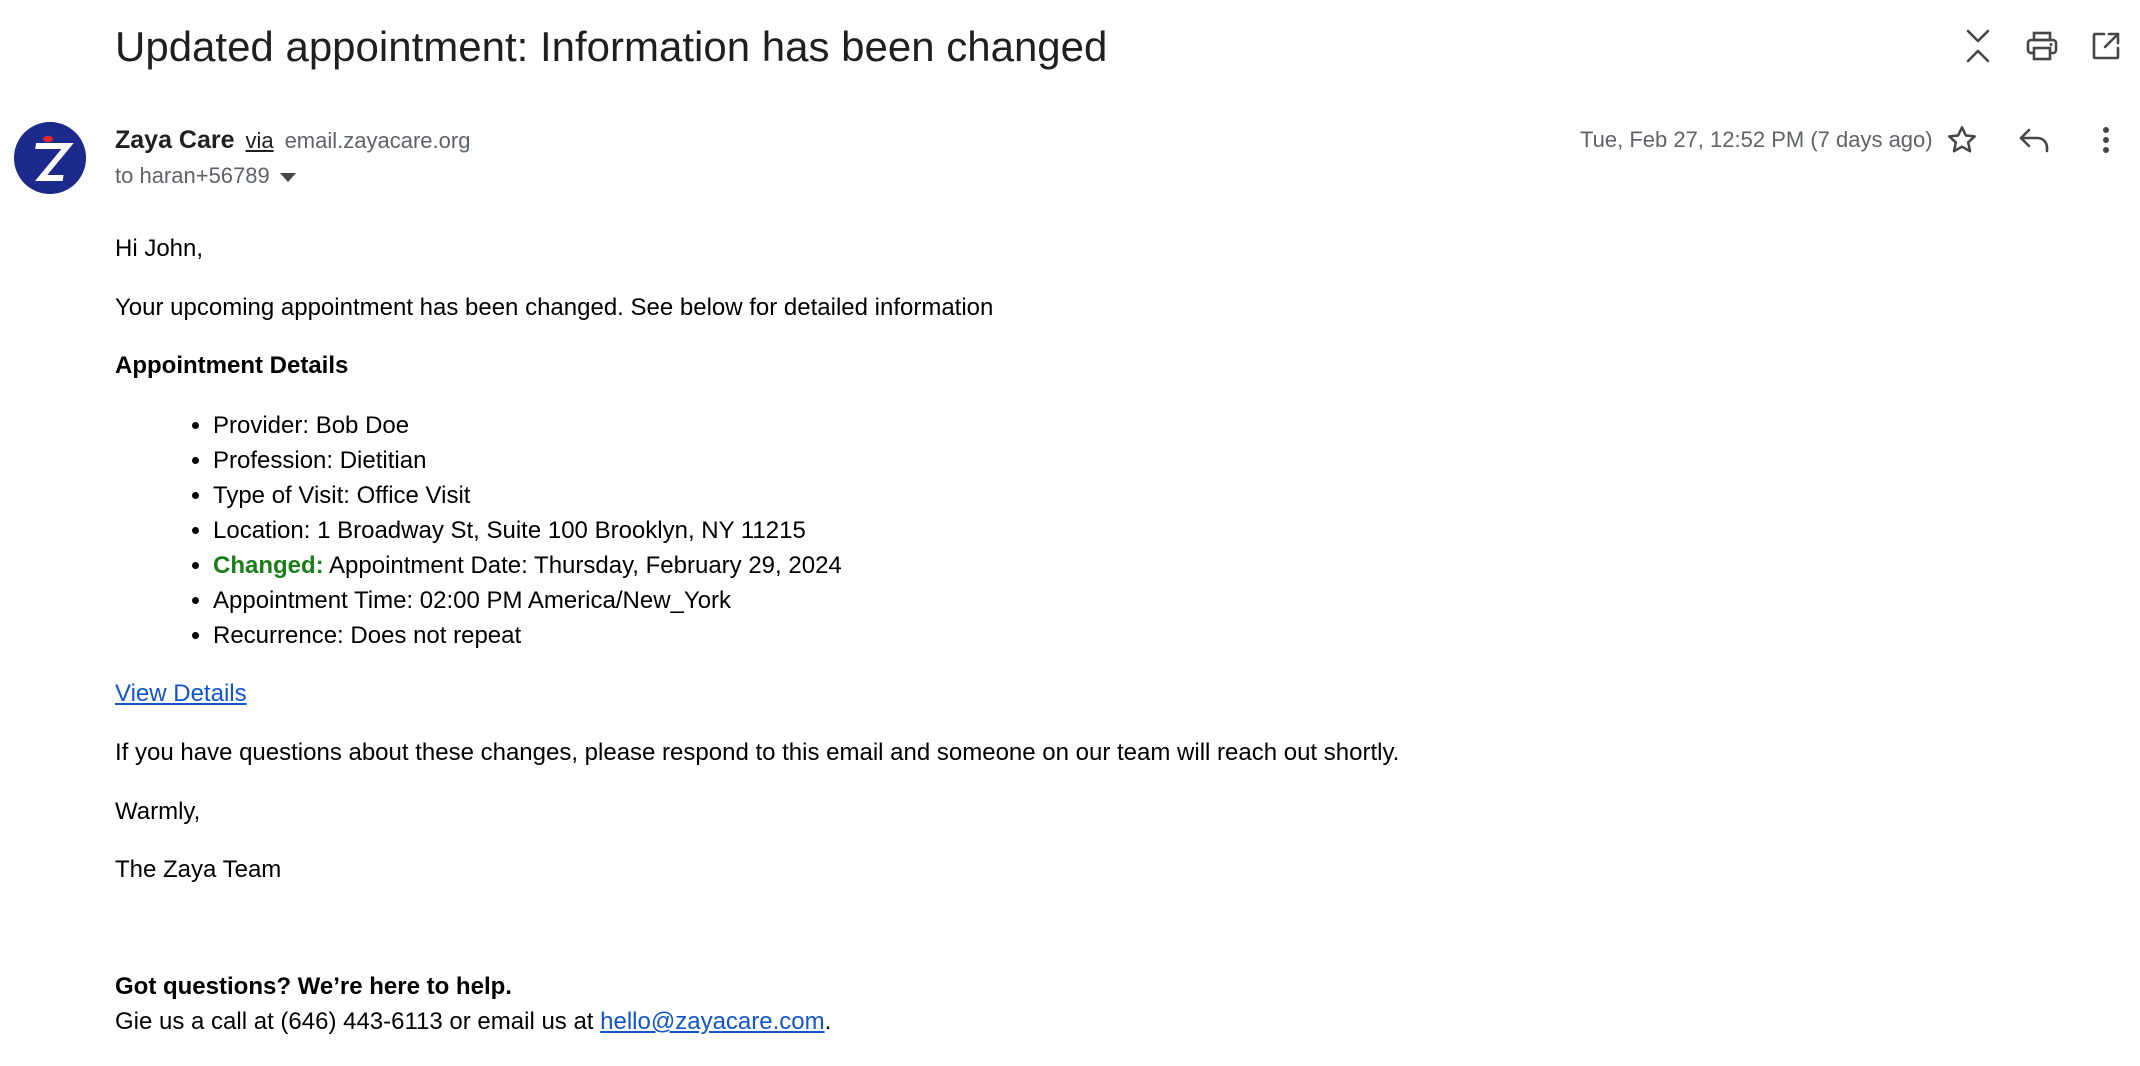  I want to click on view-details-paragraph: View Details, so click(181, 694).